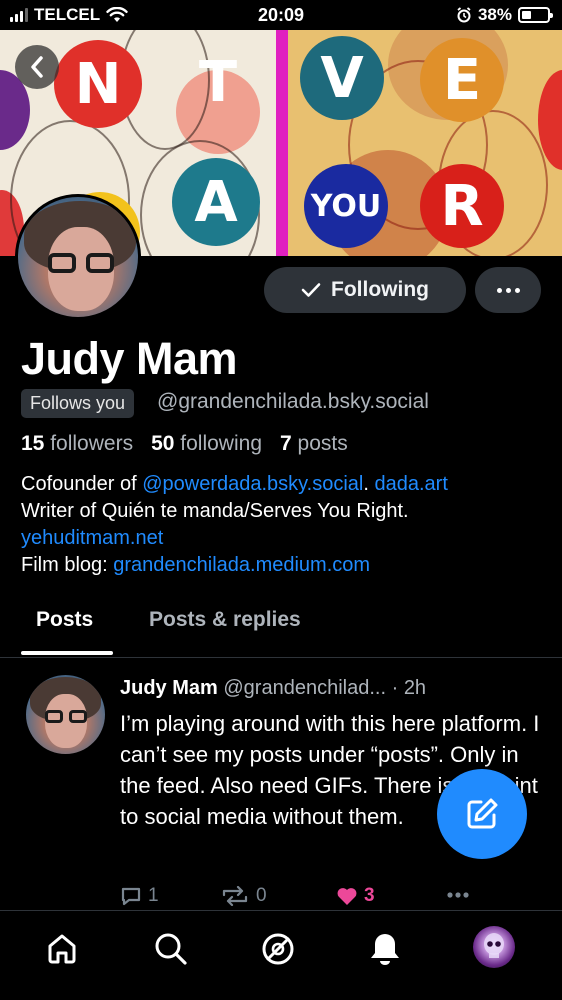  What do you see at coordinates (235, 896) in the screenshot?
I see `repost-icon` at bounding box center [235, 896].